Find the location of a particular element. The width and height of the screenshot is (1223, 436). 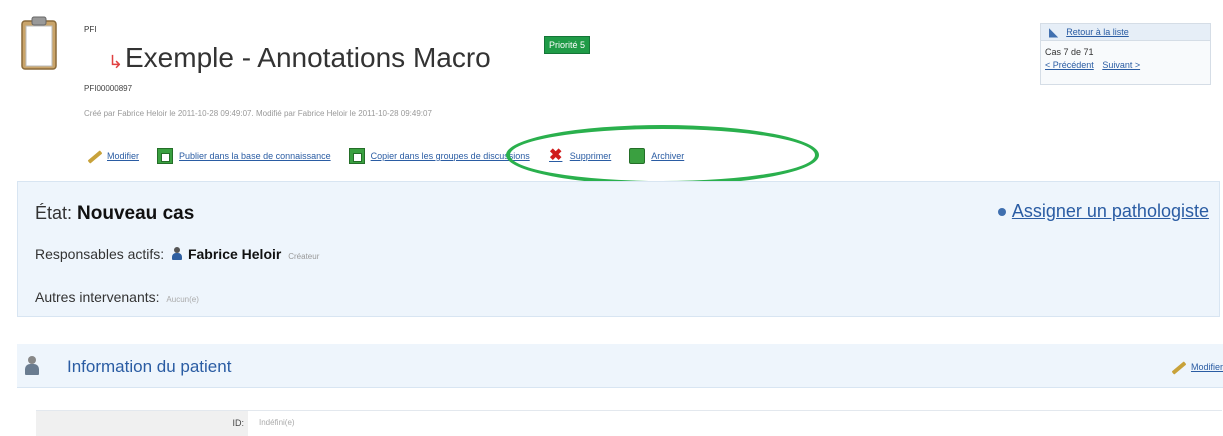

person-icon is located at coordinates (177, 253).